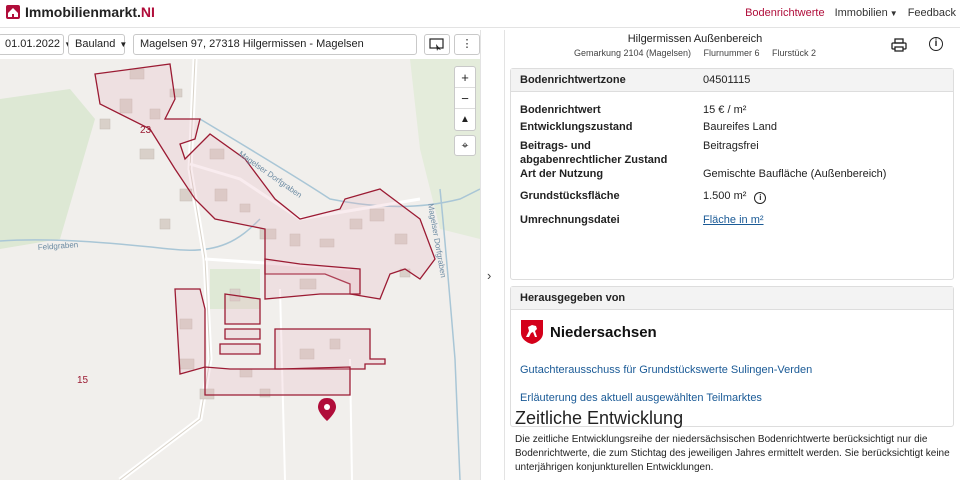 Image resolution: width=960 pixels, height=480 pixels. I want to click on nav-immobilien: Immobilien ▼, so click(866, 13).